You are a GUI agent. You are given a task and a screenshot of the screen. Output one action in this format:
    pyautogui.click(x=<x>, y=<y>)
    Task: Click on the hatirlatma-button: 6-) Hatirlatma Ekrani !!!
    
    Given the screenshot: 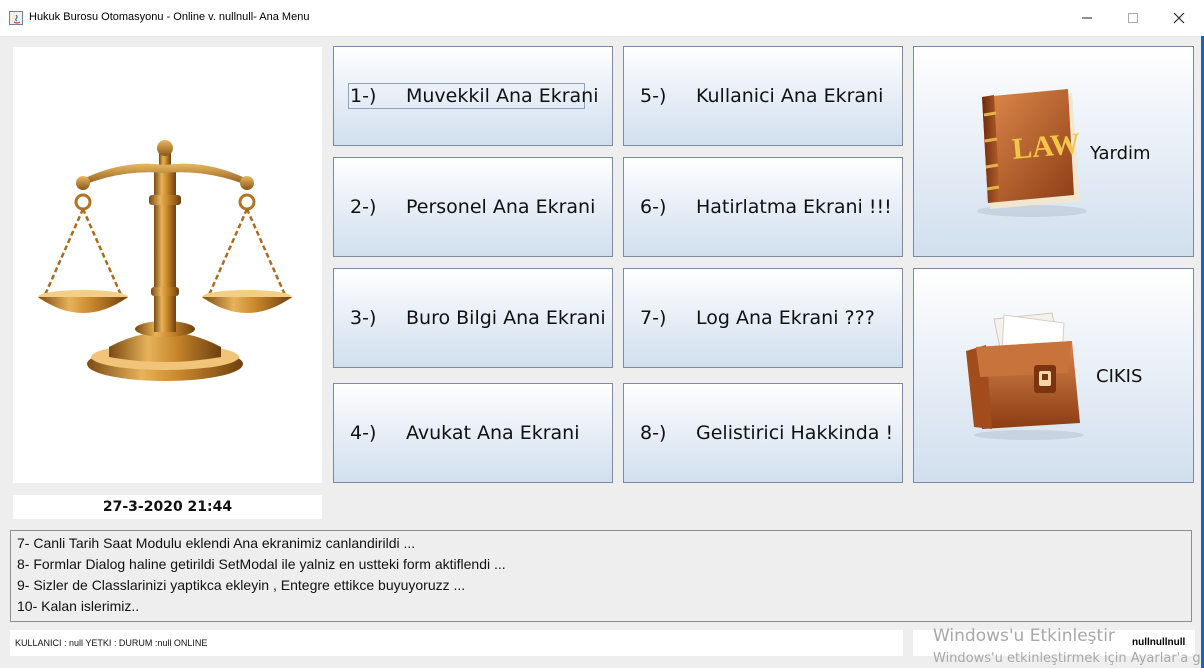 What is the action you would take?
    pyautogui.click(x=763, y=207)
    